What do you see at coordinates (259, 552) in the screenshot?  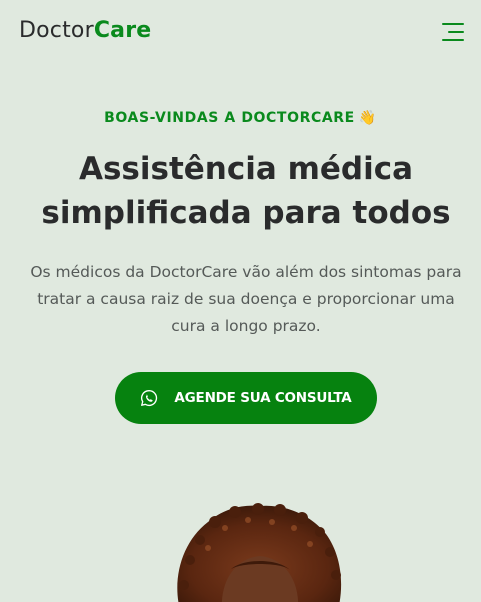 I see `doctor-photo` at bounding box center [259, 552].